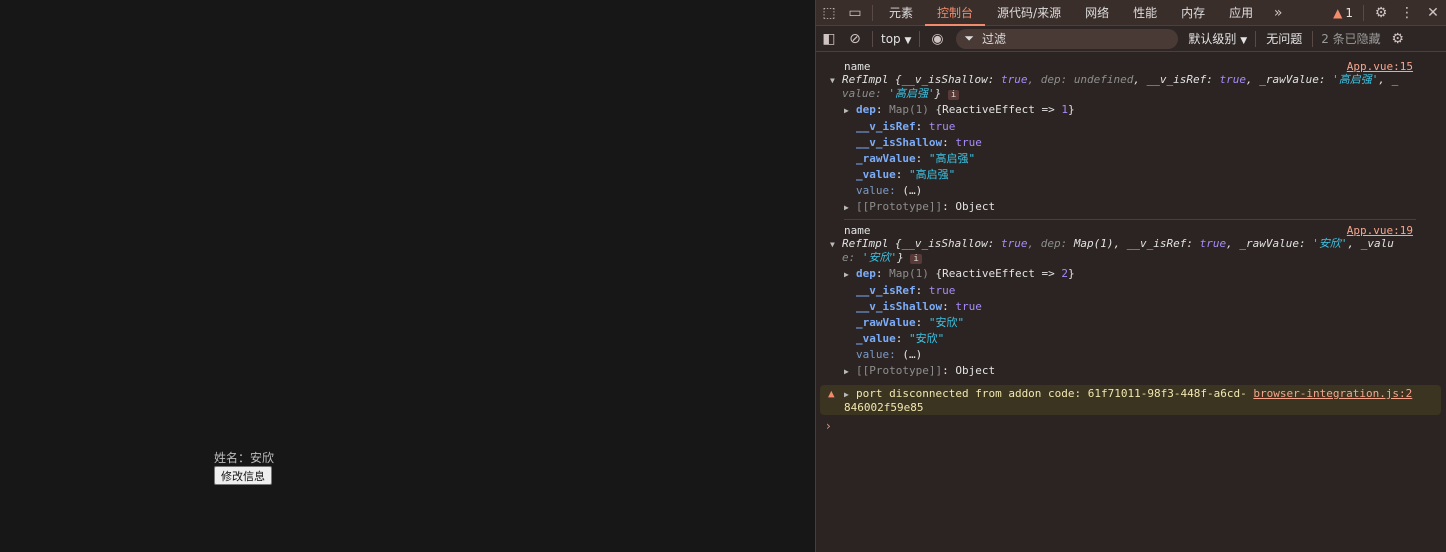 The height and width of the screenshot is (552, 1446). What do you see at coordinates (829, 13) in the screenshot?
I see `inspect-element-icon: ⬚` at bounding box center [829, 13].